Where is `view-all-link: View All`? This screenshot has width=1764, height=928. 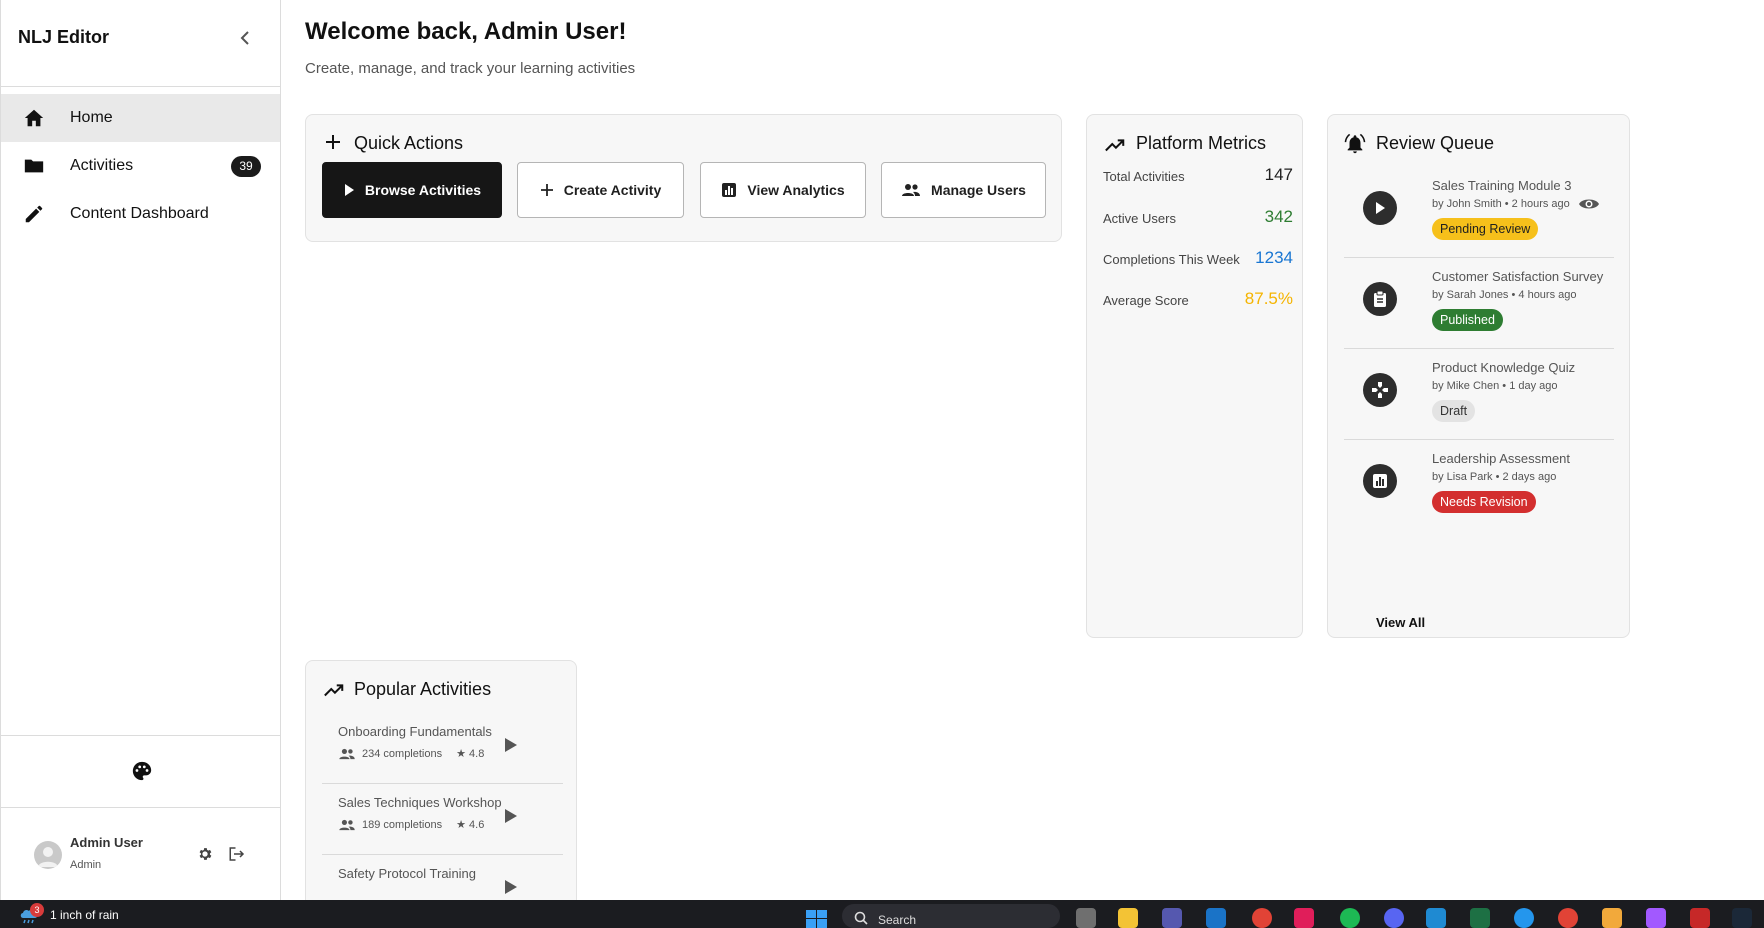 view-all-link: View All is located at coordinates (1400, 622).